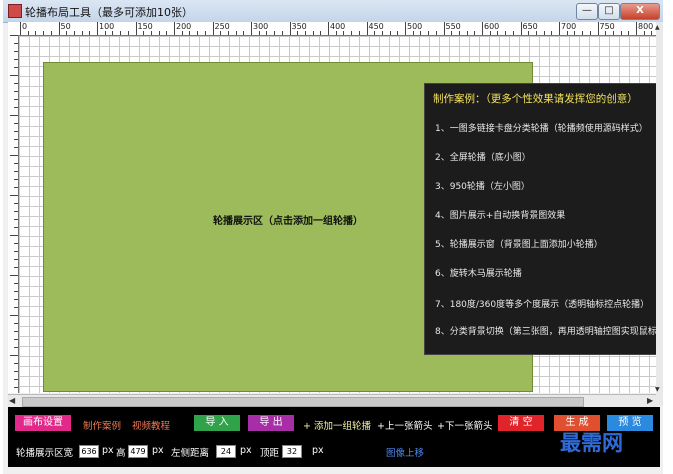 This screenshot has height=474, width=673. What do you see at coordinates (587, 11) in the screenshot?
I see `minimize-button: —` at bounding box center [587, 11].